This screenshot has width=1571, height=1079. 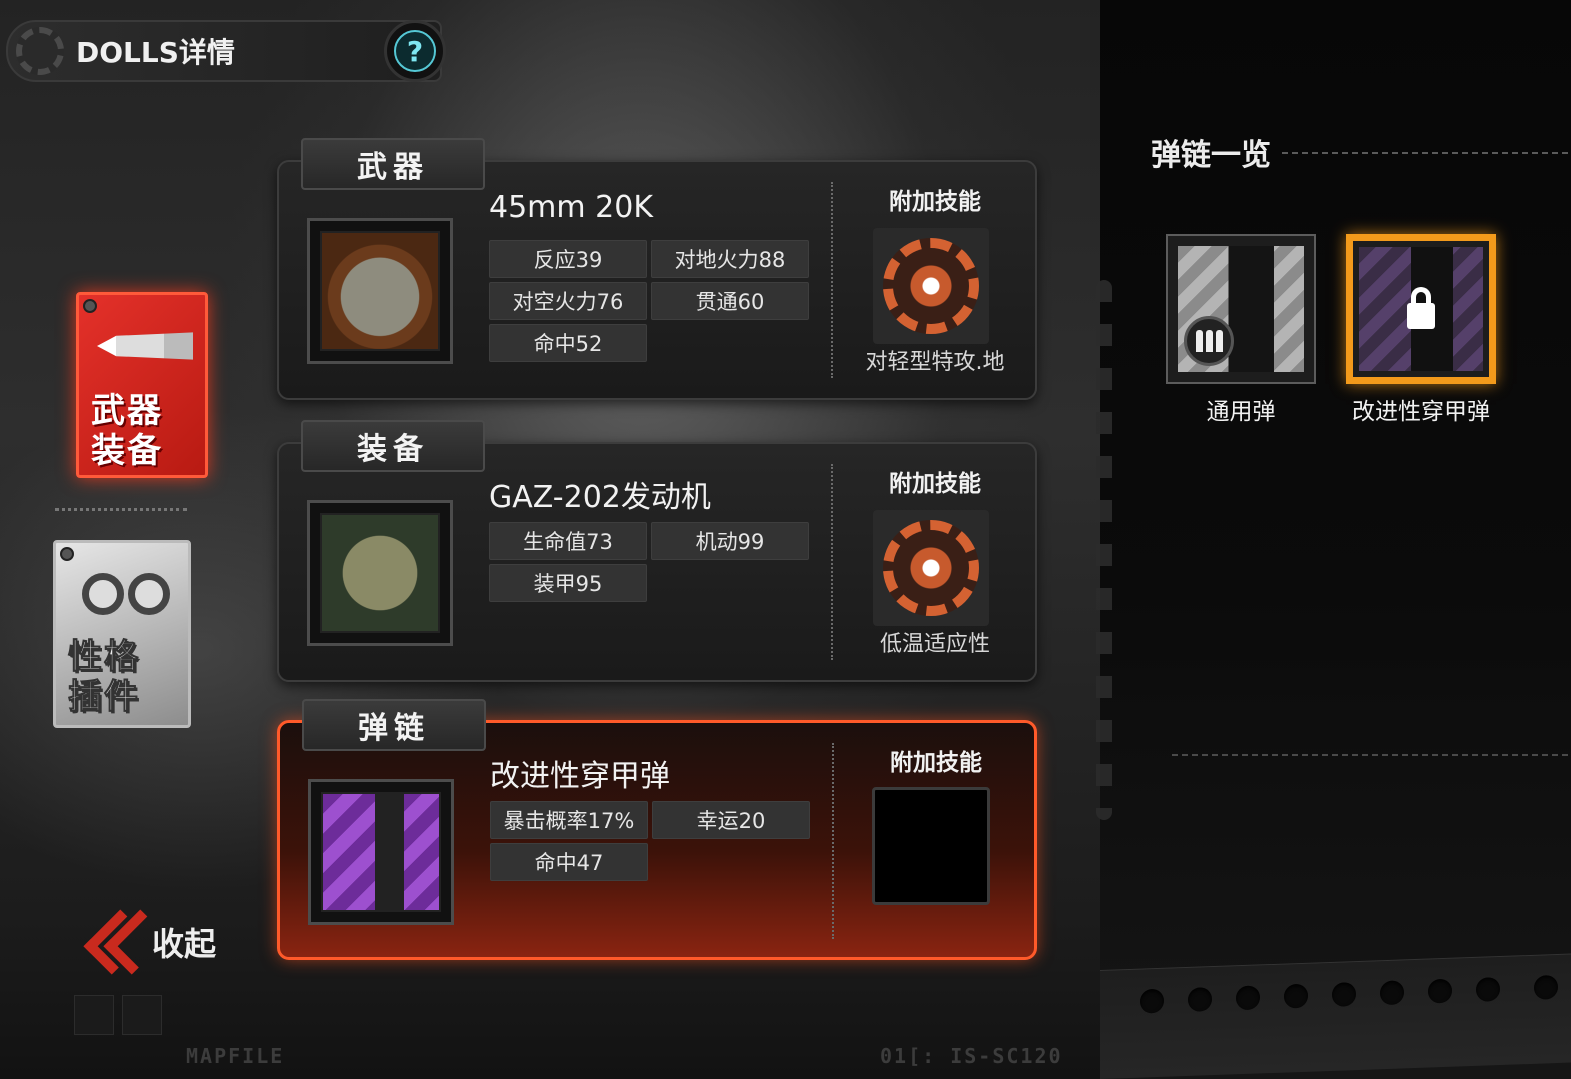 What do you see at coordinates (971, 1056) in the screenshot?
I see `footer-label-right: 01[: IS-SC120` at bounding box center [971, 1056].